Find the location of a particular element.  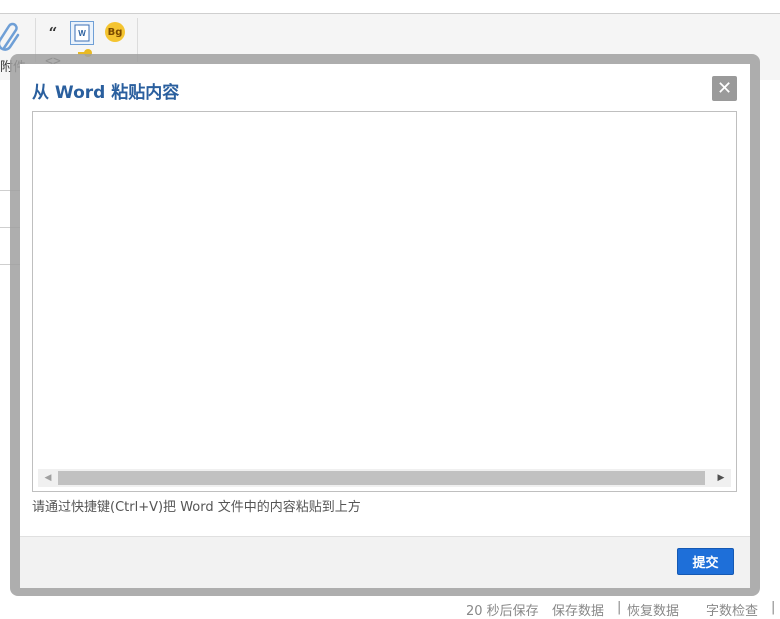

close-button: ✕ is located at coordinates (724, 88).